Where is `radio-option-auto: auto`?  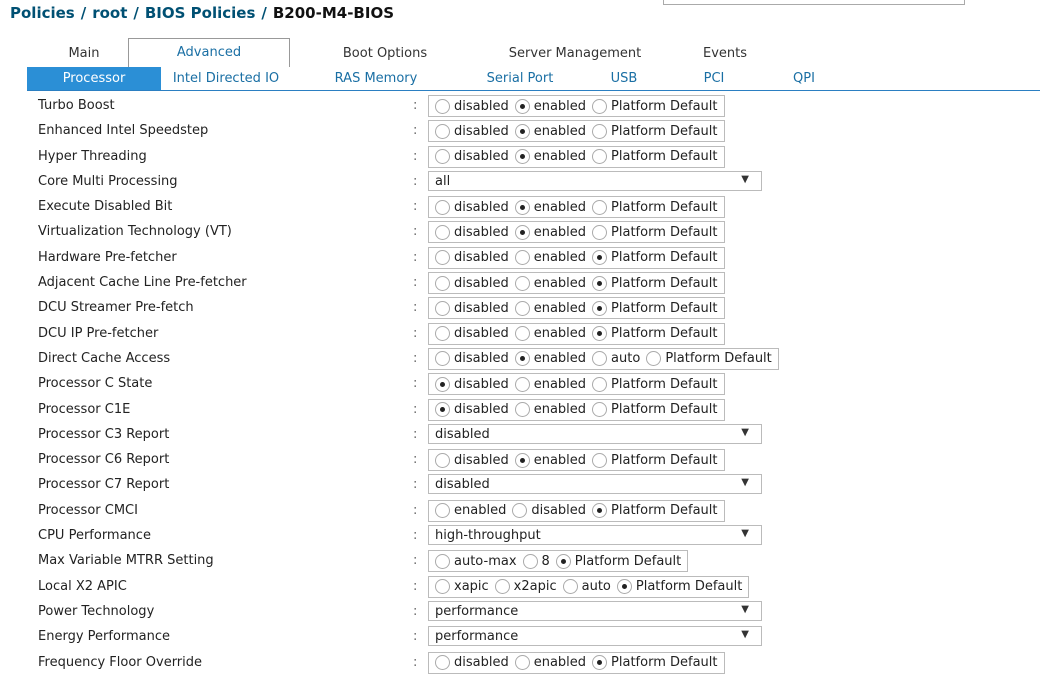 radio-option-auto: auto is located at coordinates (616, 359).